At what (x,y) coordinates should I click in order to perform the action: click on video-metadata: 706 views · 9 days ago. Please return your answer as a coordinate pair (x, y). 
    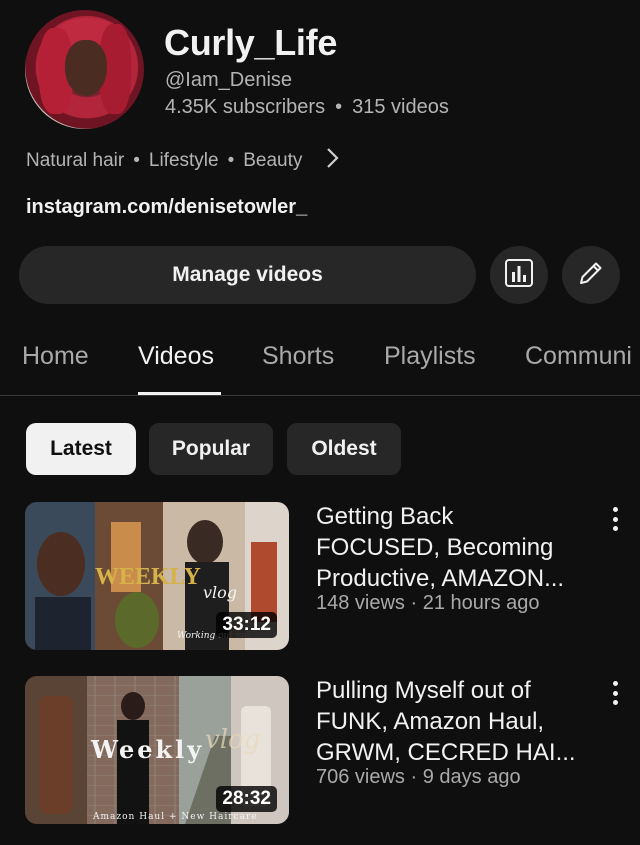
    Looking at the image, I should click on (418, 777).